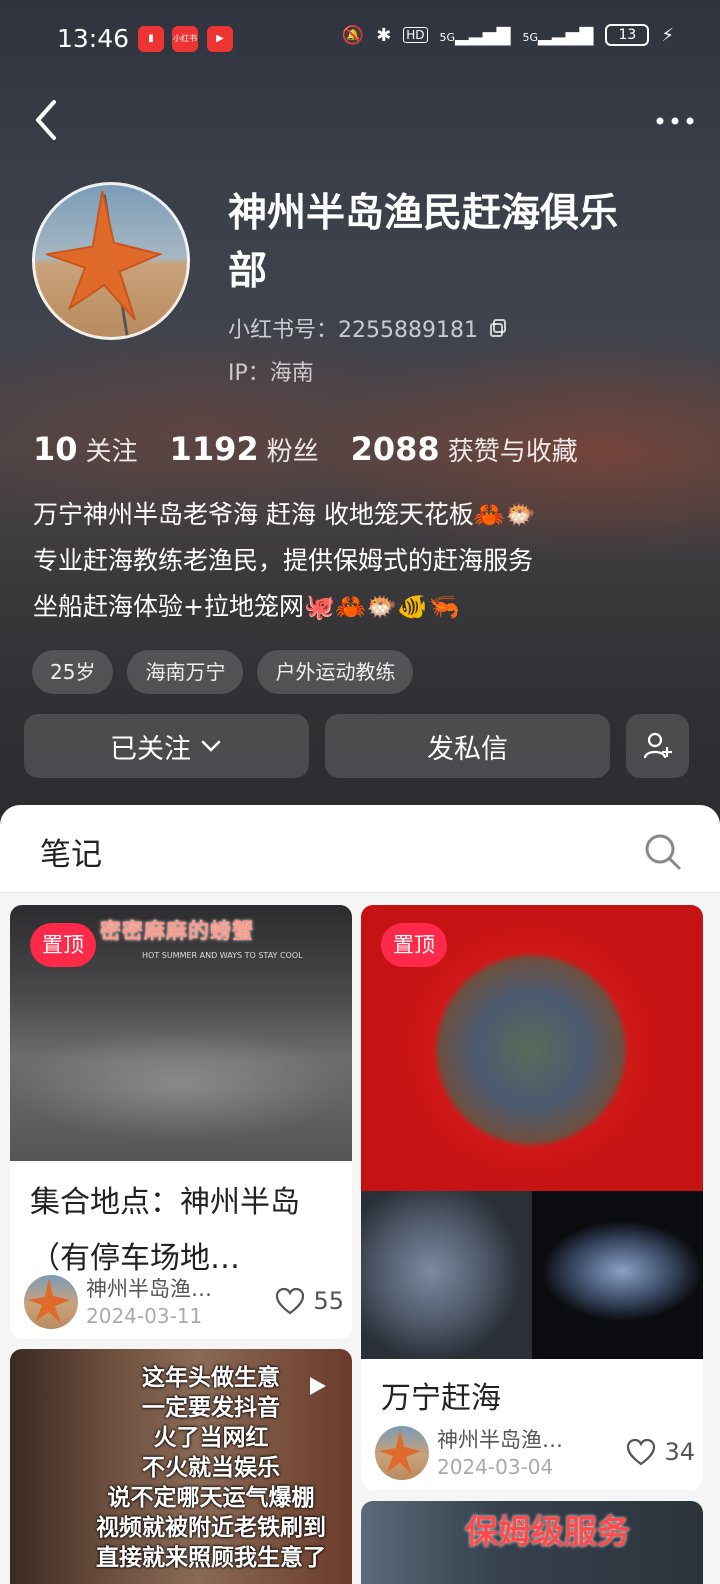 The width and height of the screenshot is (720, 1584). Describe the element at coordinates (627, 35) in the screenshot. I see `battery-icon: 13` at that location.